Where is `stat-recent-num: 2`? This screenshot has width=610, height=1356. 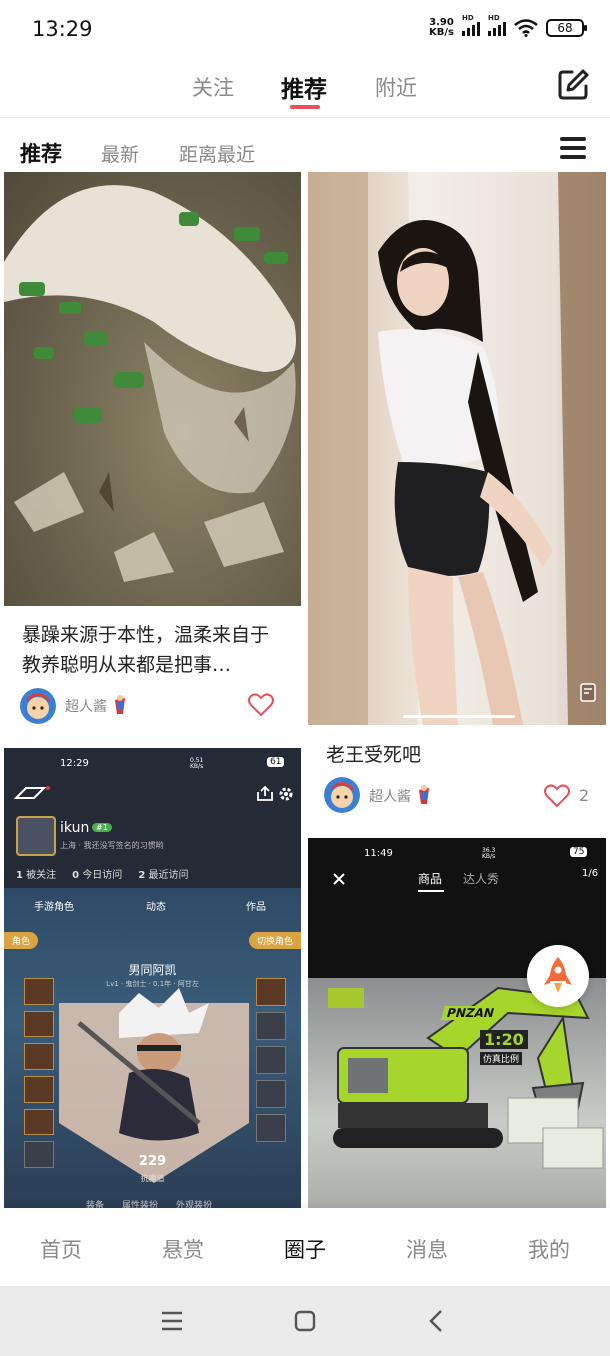 stat-recent-num: 2 is located at coordinates (142, 875).